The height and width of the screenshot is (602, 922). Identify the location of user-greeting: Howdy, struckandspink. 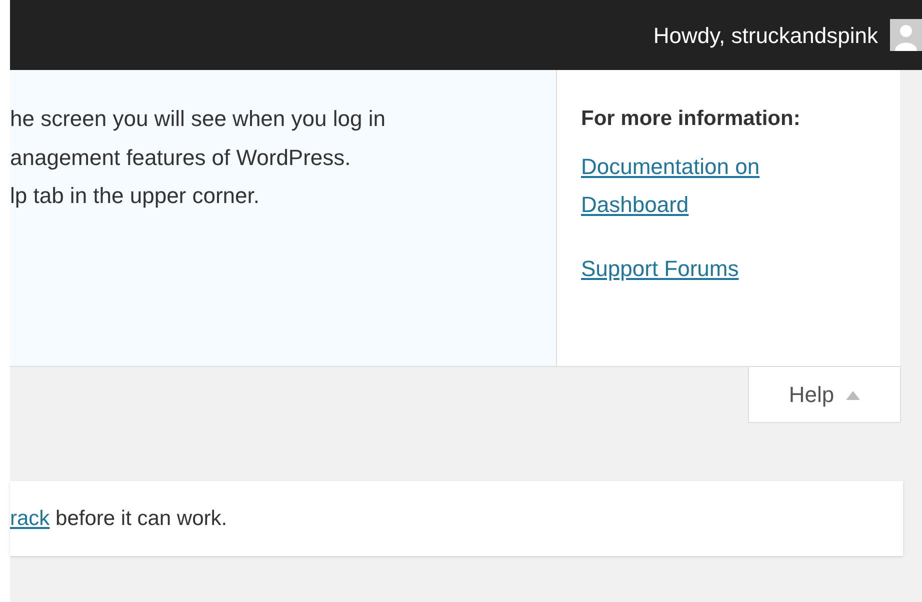
(765, 35).